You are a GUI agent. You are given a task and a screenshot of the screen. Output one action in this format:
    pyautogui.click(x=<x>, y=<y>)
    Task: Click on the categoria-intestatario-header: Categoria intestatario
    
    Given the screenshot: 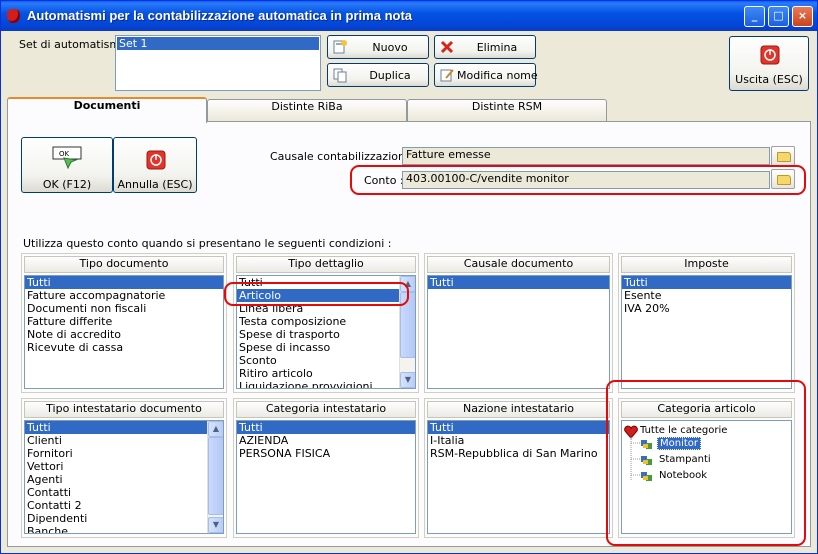 What is the action you would take?
    pyautogui.click(x=326, y=409)
    